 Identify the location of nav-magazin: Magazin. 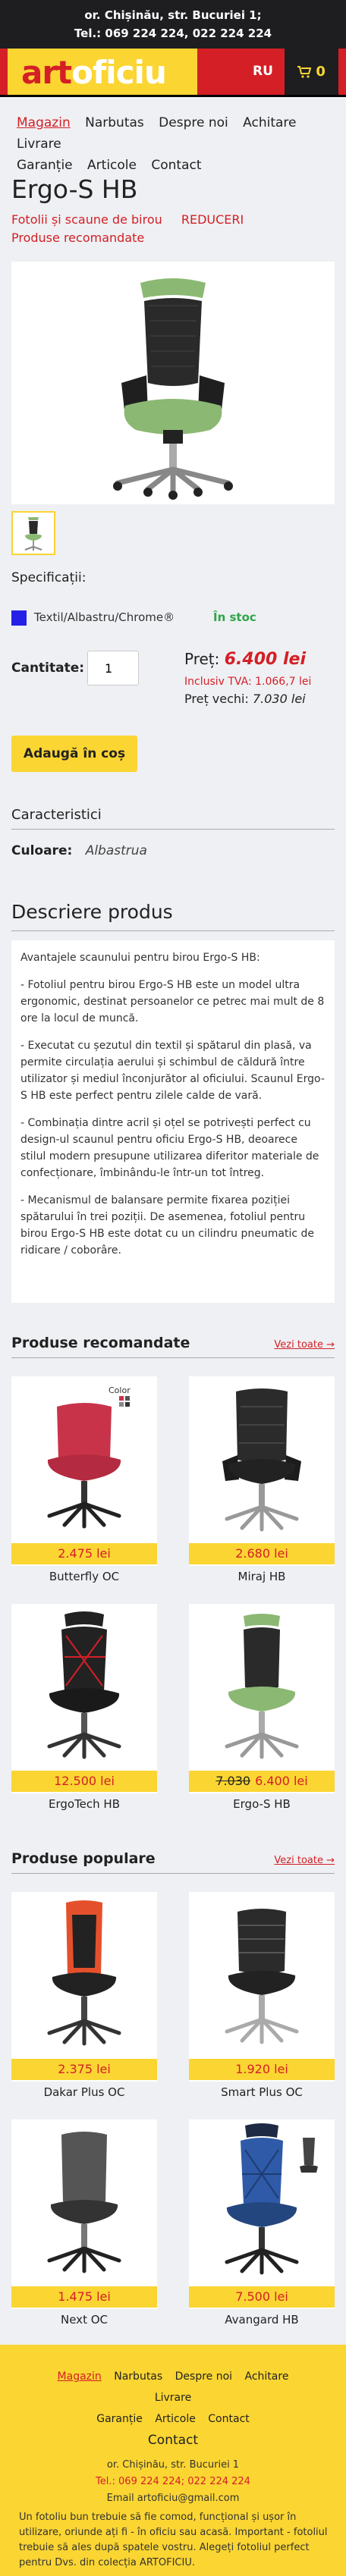
(44, 122).